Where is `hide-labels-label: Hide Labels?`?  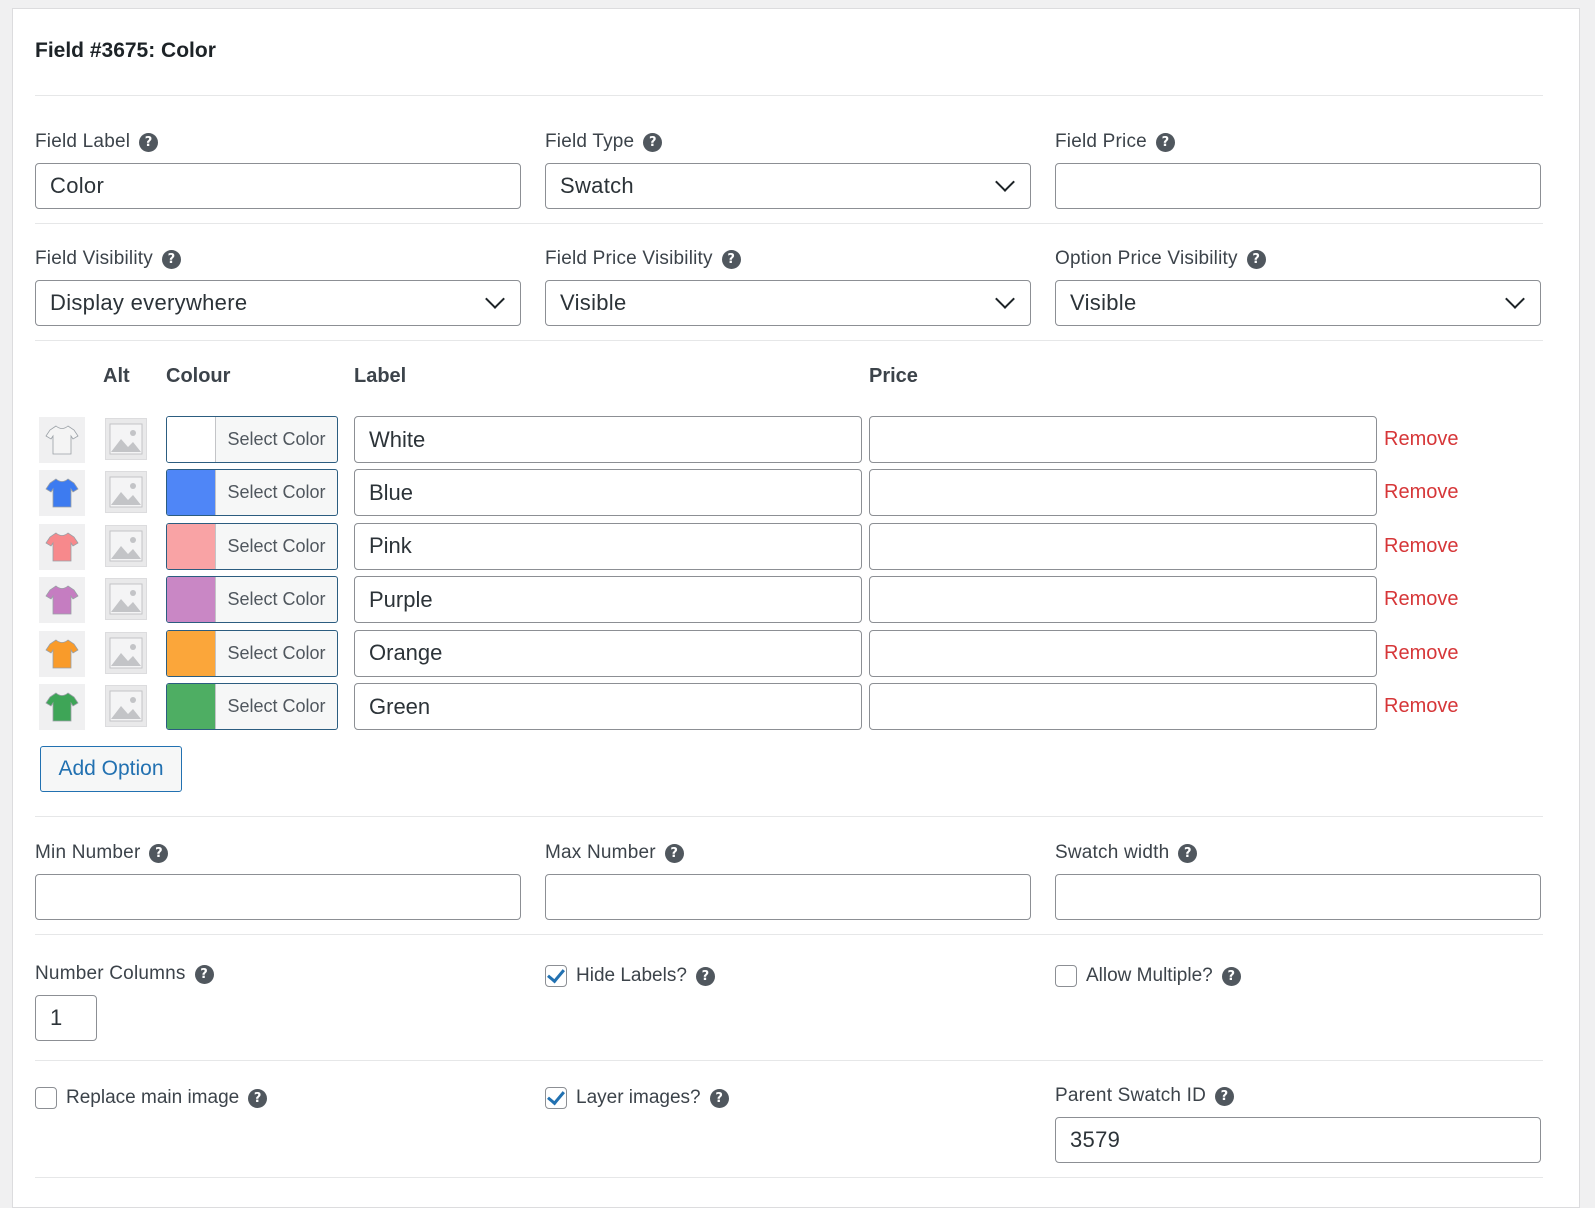
hide-labels-label: Hide Labels? is located at coordinates (631, 976).